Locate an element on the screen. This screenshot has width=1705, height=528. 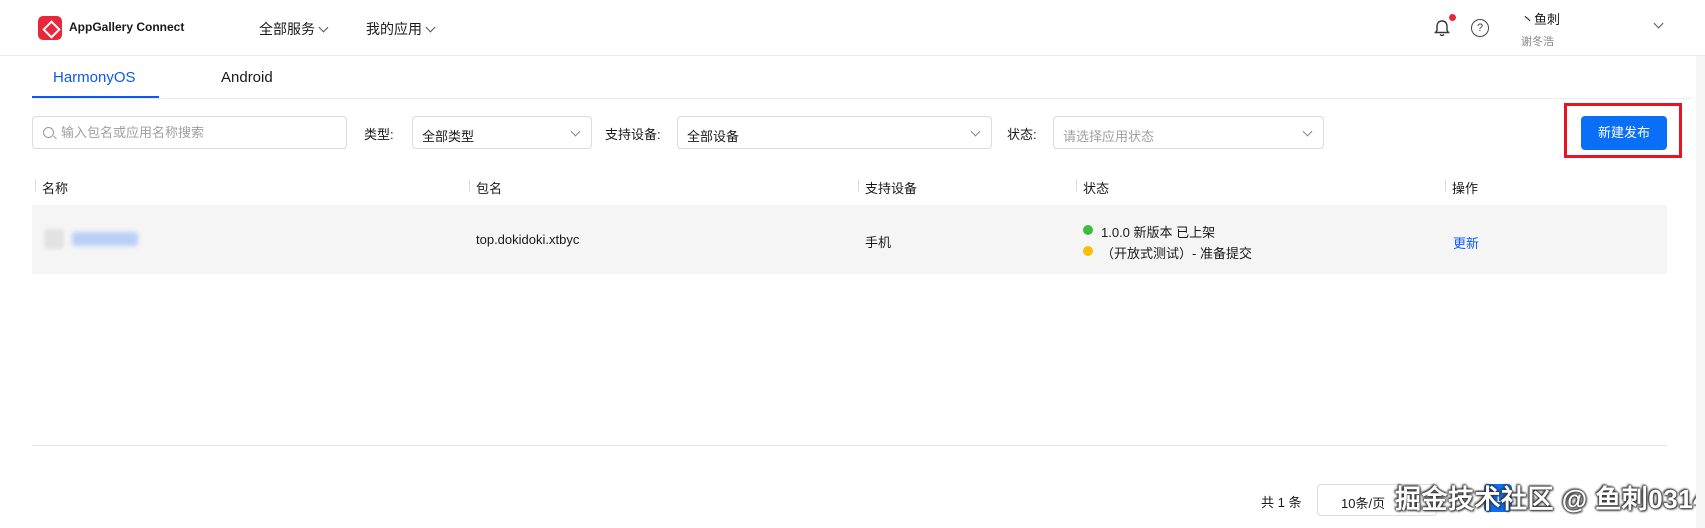
tab-android: Android is located at coordinates (247, 77).